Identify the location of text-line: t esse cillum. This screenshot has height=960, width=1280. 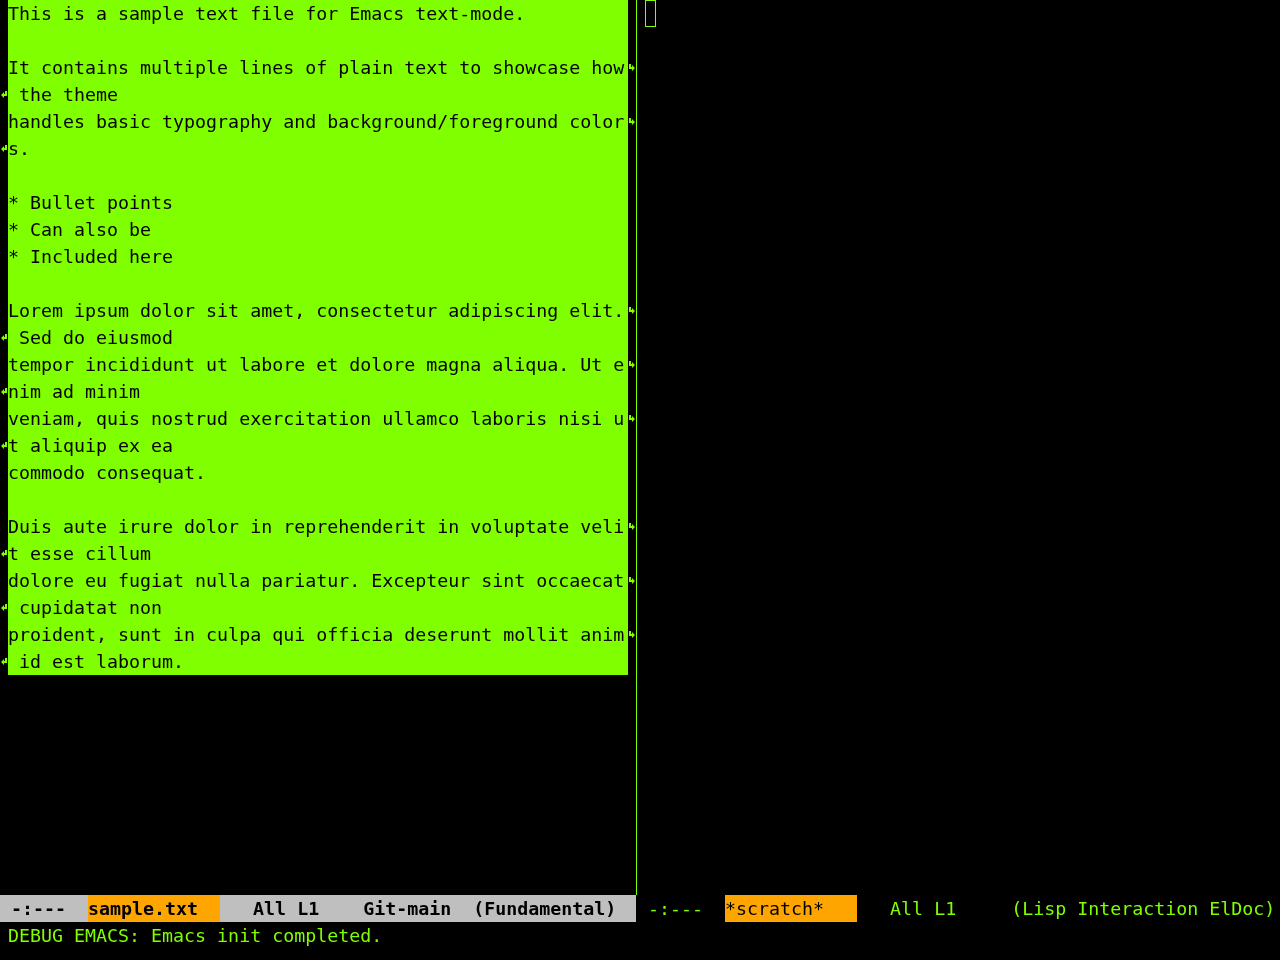
(80, 553).